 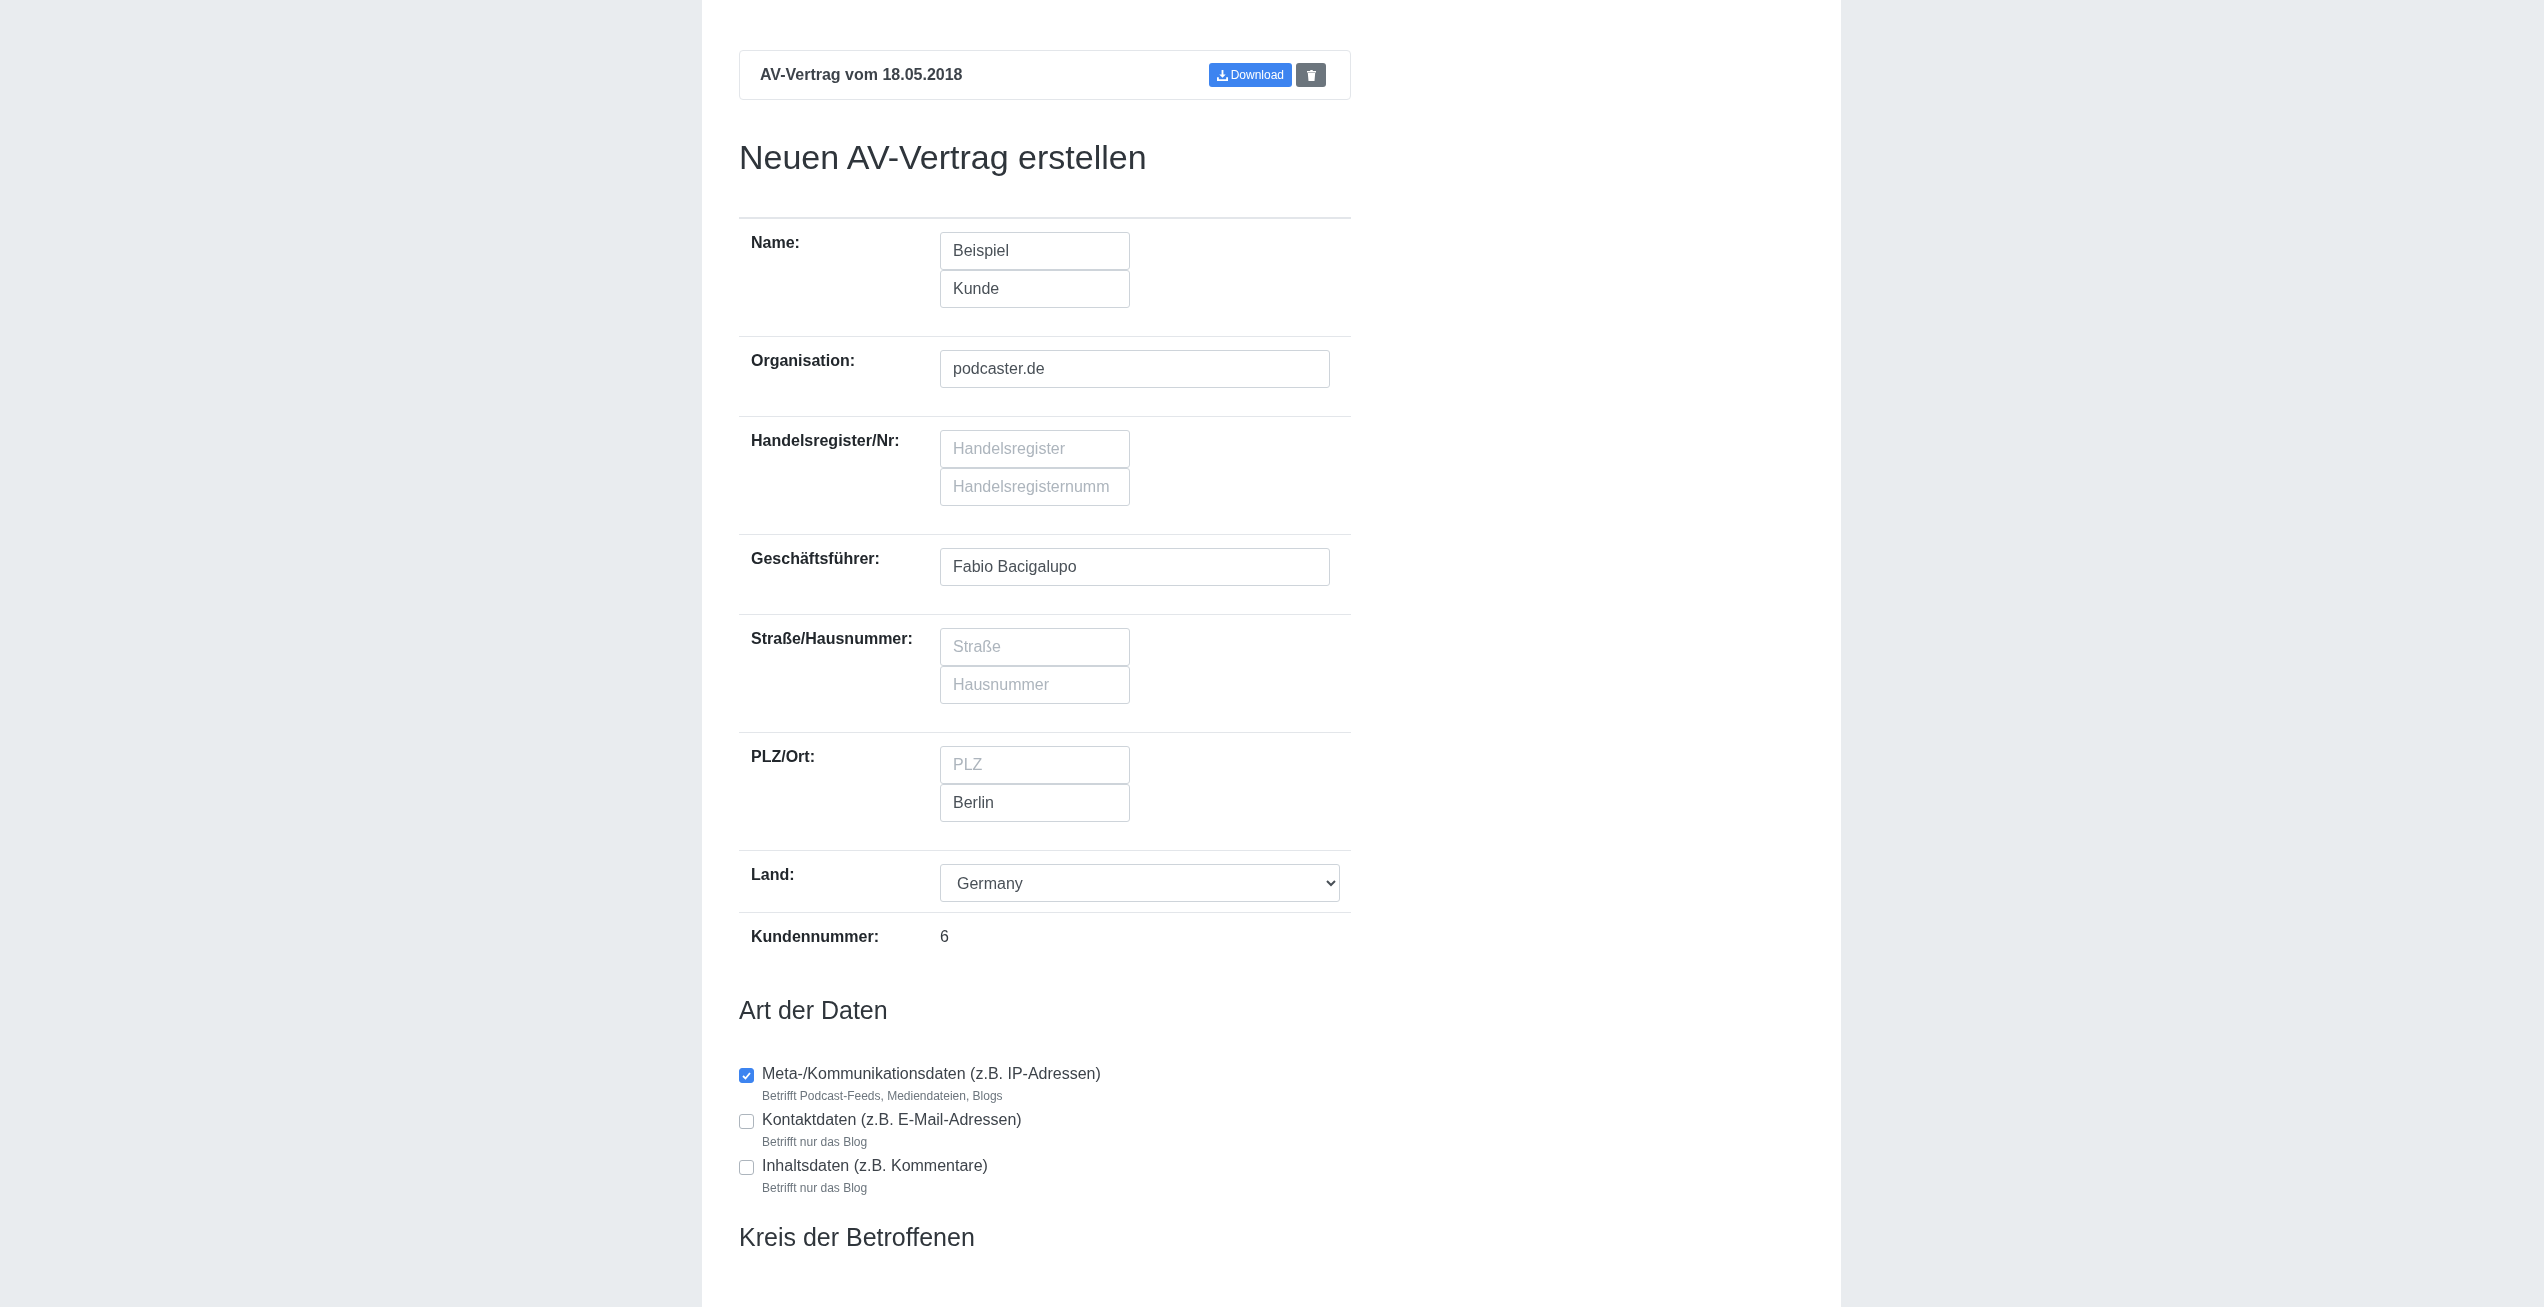 I want to click on trash-icon, so click(x=1311, y=75).